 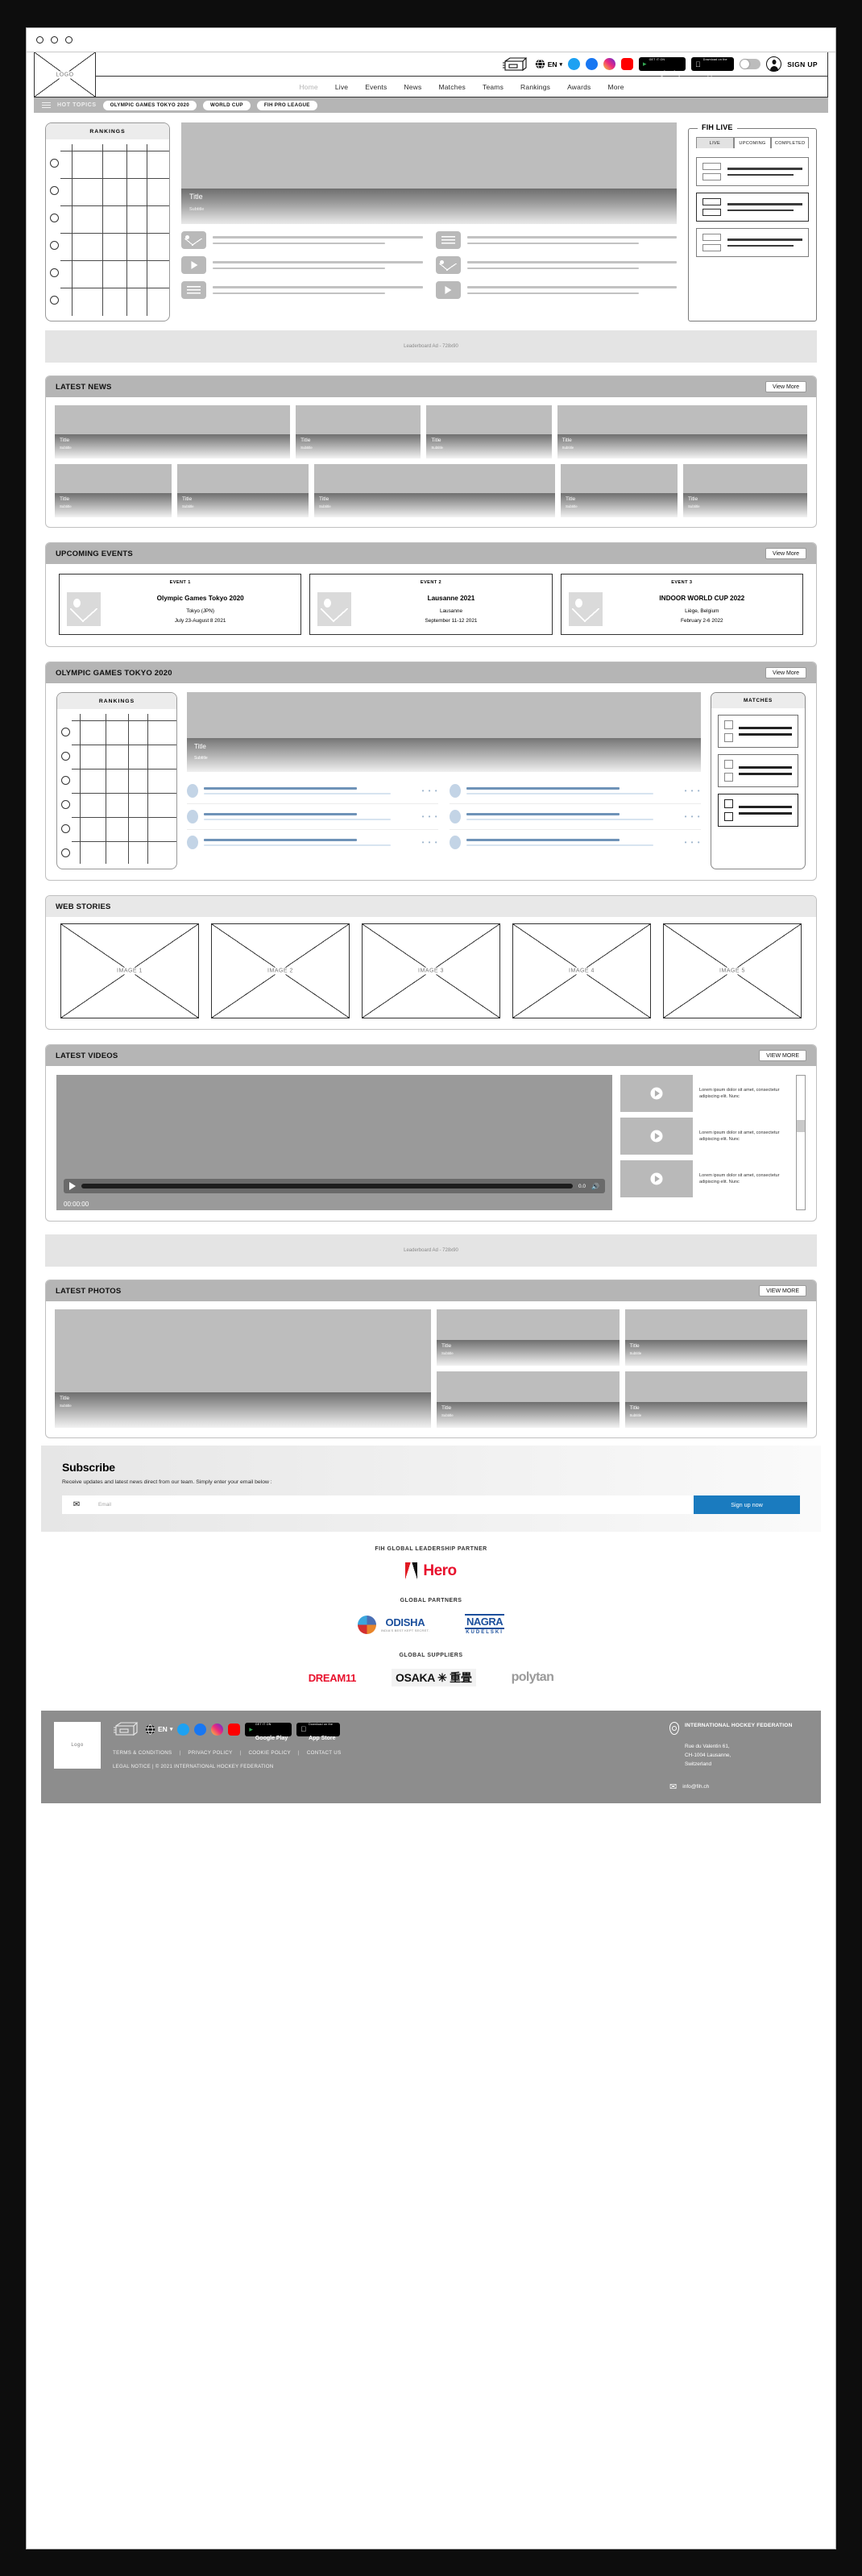 What do you see at coordinates (431, 971) in the screenshot?
I see `web-story: IMAGE 3` at bounding box center [431, 971].